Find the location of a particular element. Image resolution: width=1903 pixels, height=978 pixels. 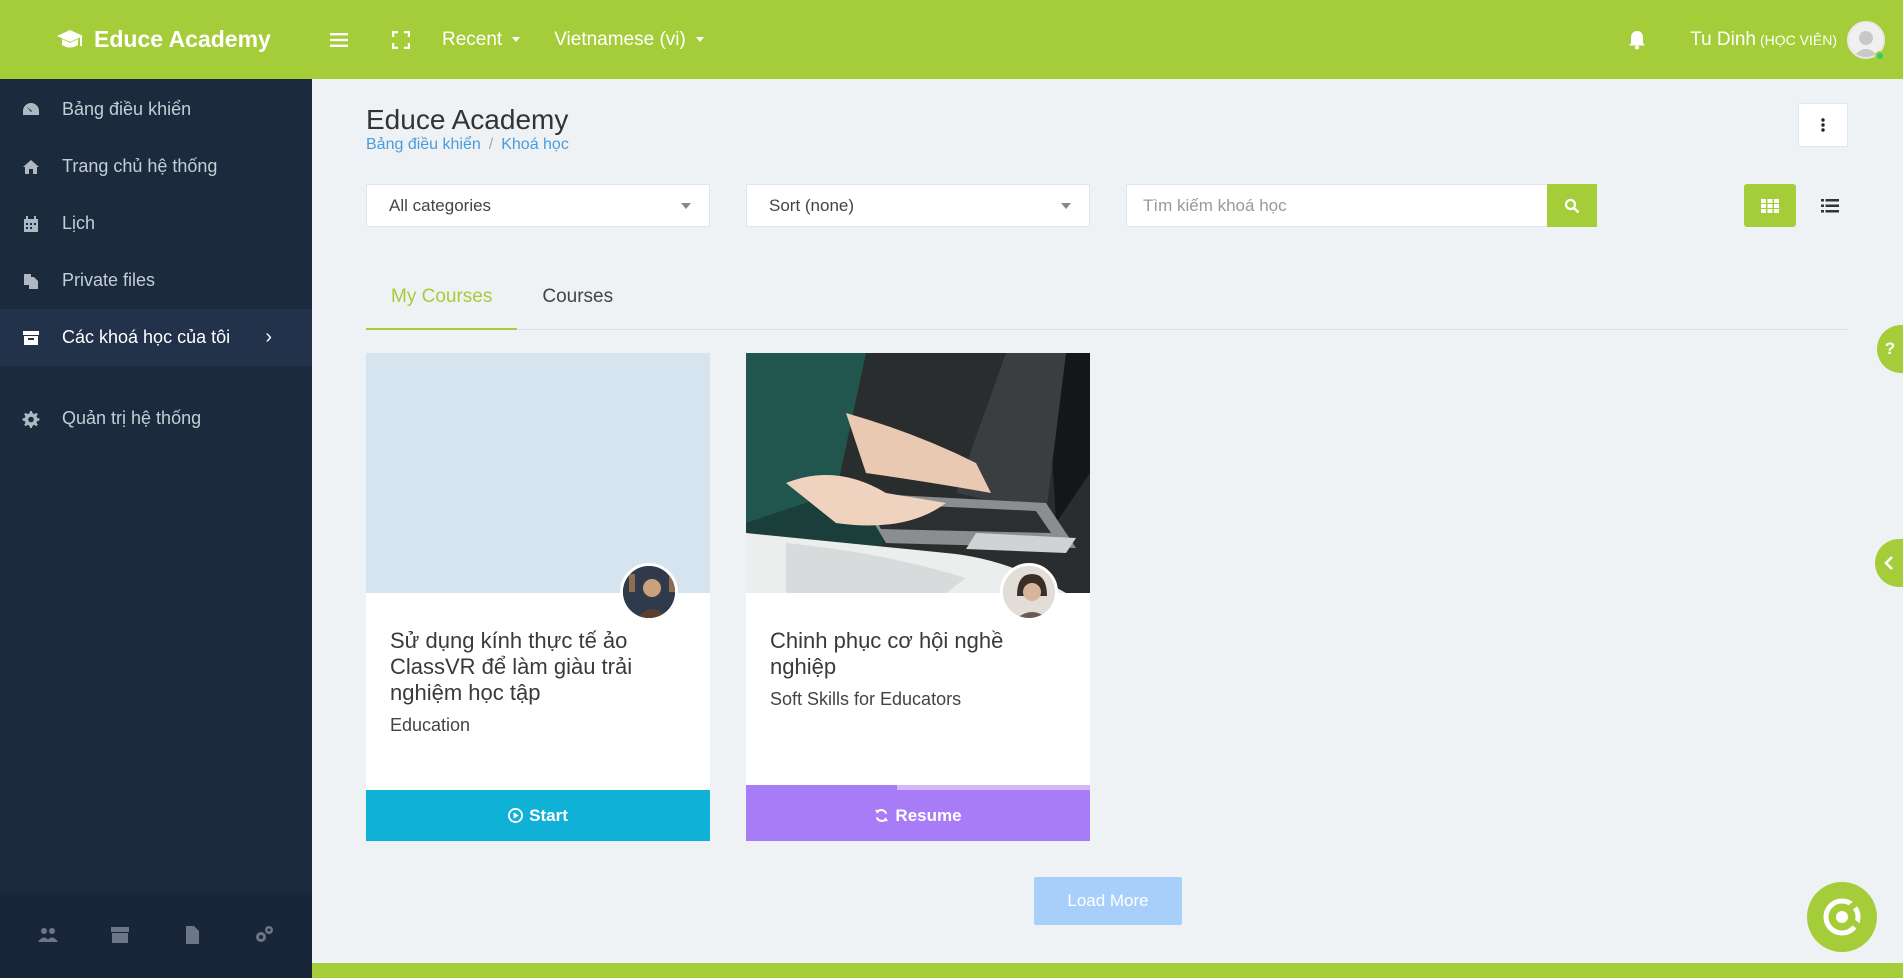

grid-view-button is located at coordinates (1770, 205).